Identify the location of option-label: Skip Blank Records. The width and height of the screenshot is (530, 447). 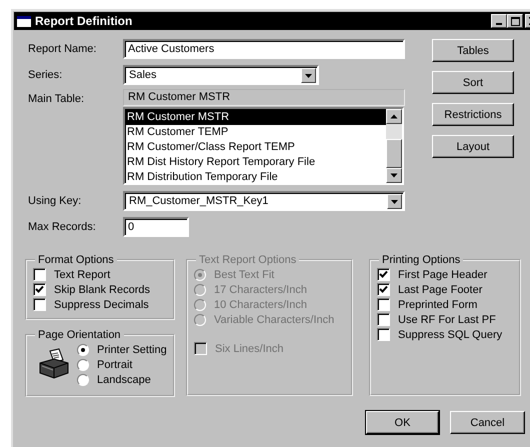
(102, 290).